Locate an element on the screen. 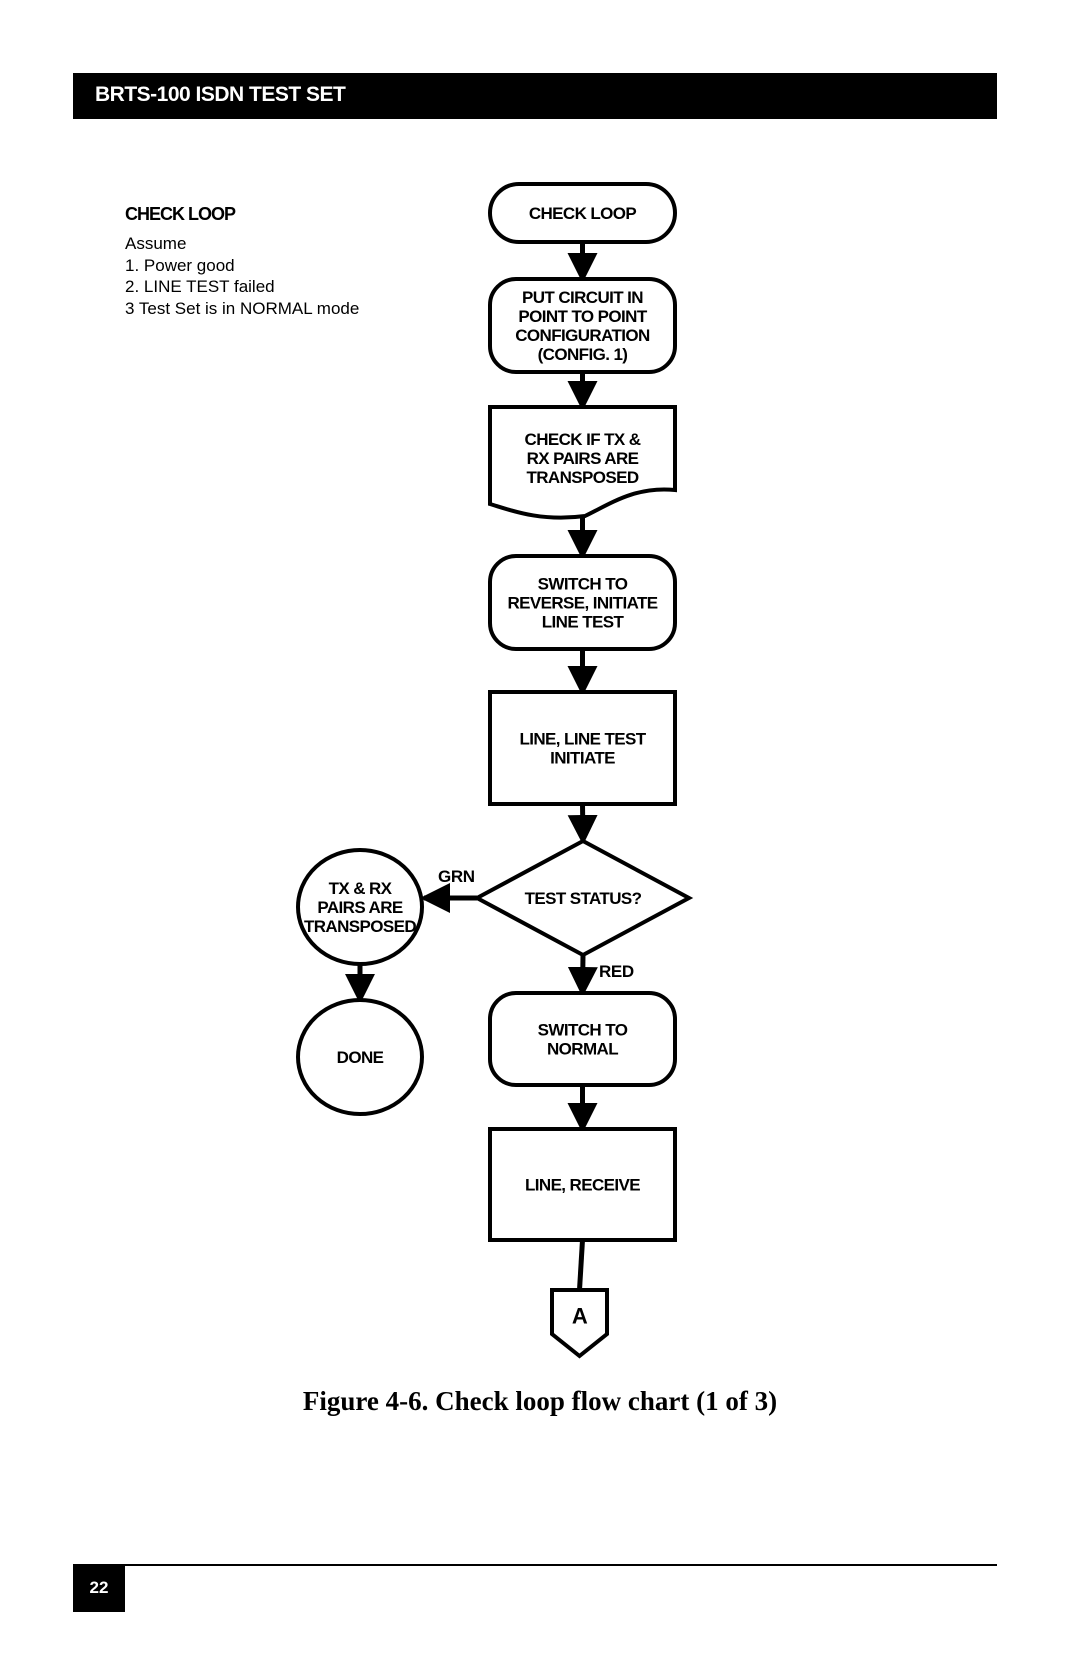  node-connector-a: A is located at coordinates (579, 1323).